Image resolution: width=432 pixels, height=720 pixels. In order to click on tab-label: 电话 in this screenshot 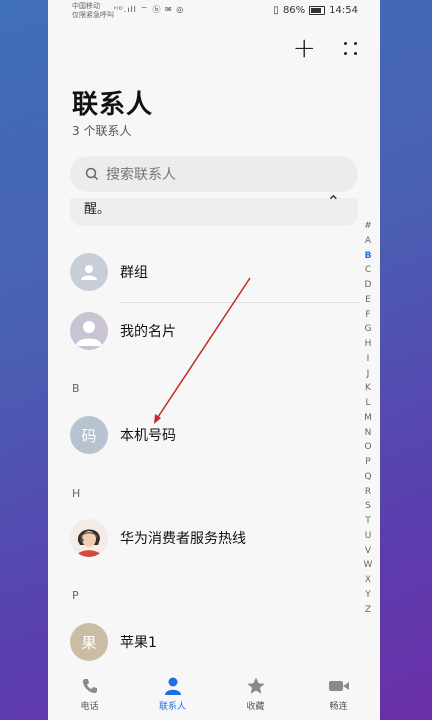, I will do `click(89, 707)`.